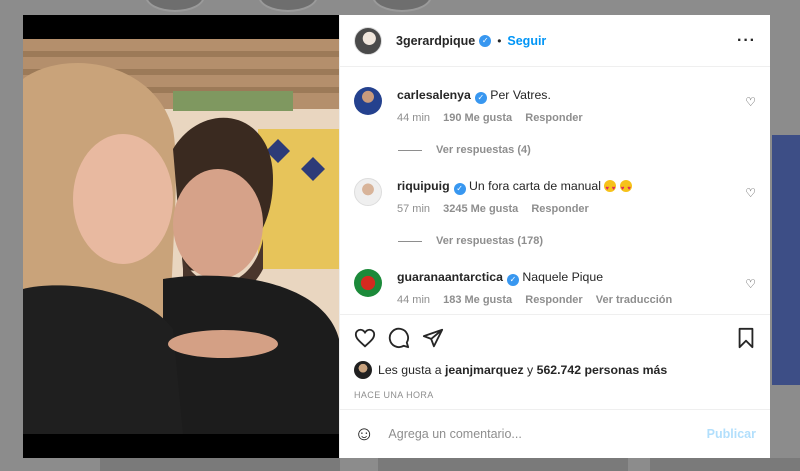 This screenshot has height=471, width=800. What do you see at coordinates (480, 209) in the screenshot?
I see `comment-likes: 3245 Me gusta` at bounding box center [480, 209].